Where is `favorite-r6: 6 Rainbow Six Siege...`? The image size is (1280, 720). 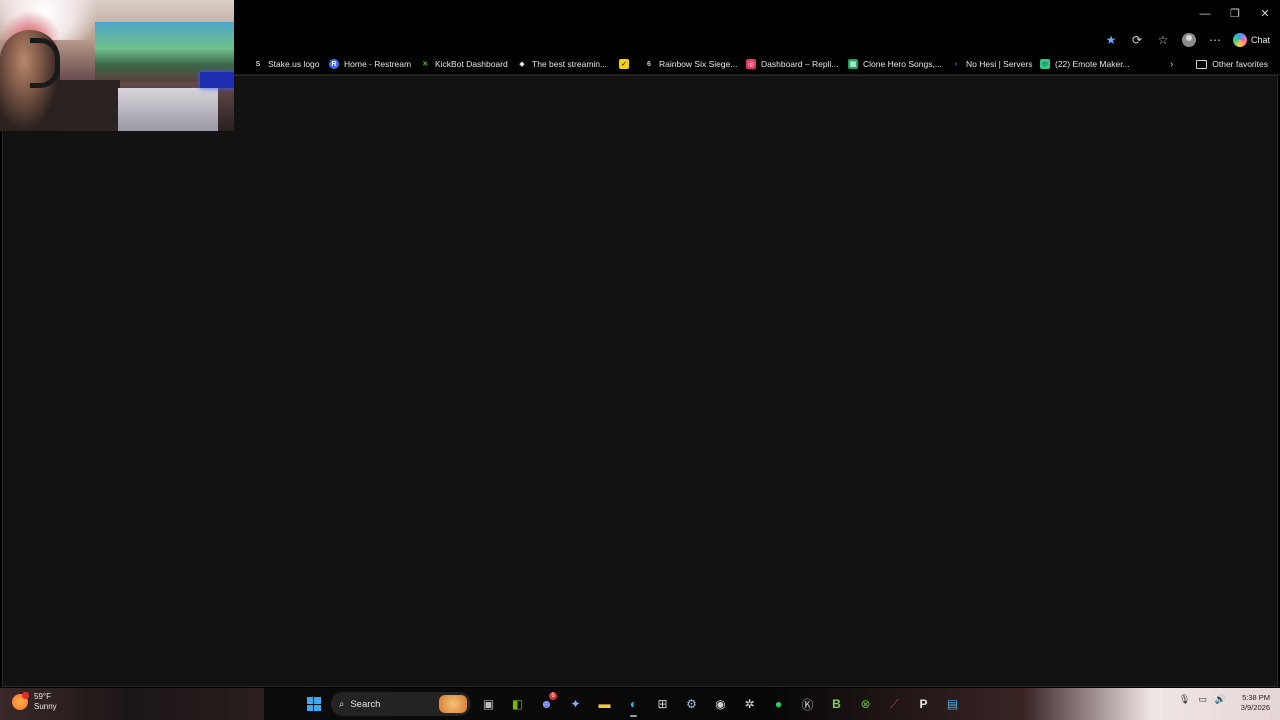
favorite-r6: 6 Rainbow Six Siege... is located at coordinates (690, 64).